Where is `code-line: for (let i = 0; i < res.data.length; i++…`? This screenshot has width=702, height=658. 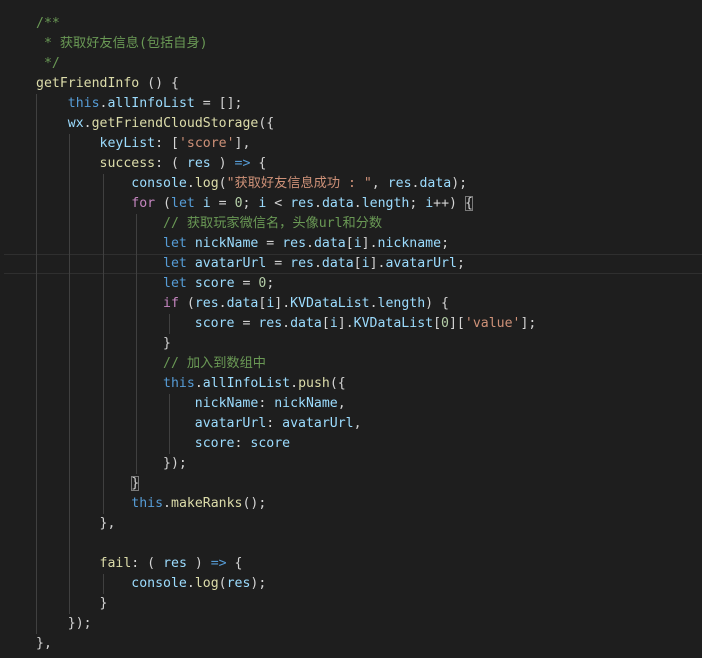 code-line: for (let i = 0; i < res.data.length; i++… is located at coordinates (254, 204).